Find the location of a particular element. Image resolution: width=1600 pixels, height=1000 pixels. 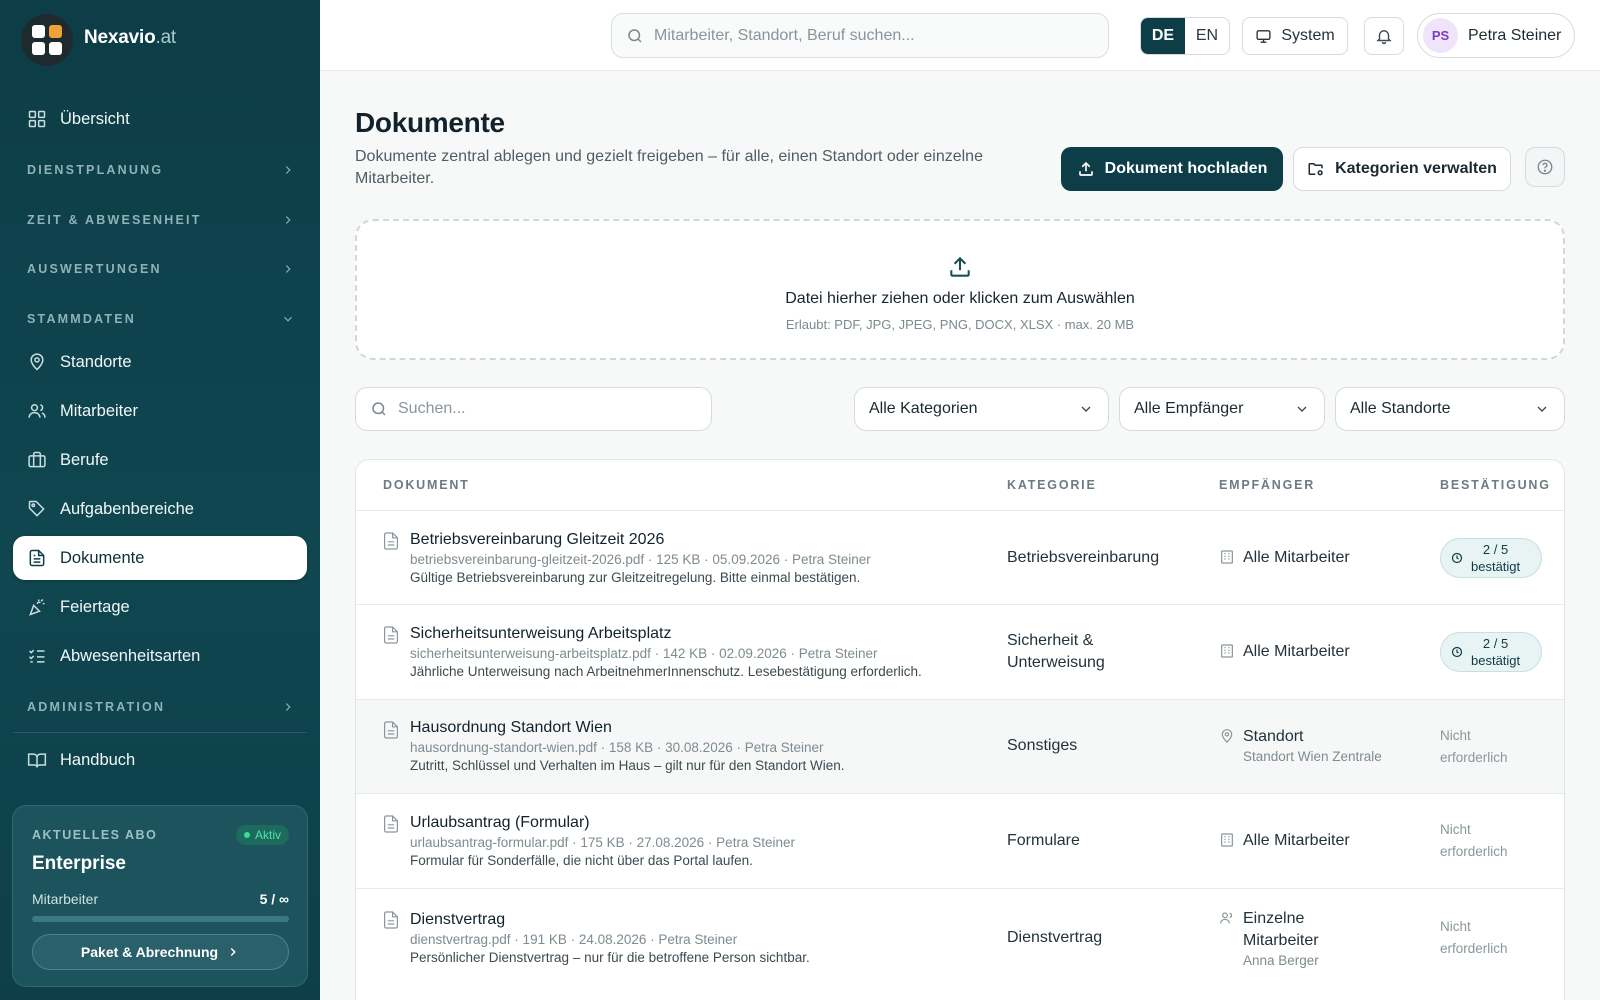

location-filter-select: Alle Standorte is located at coordinates (1450, 409).